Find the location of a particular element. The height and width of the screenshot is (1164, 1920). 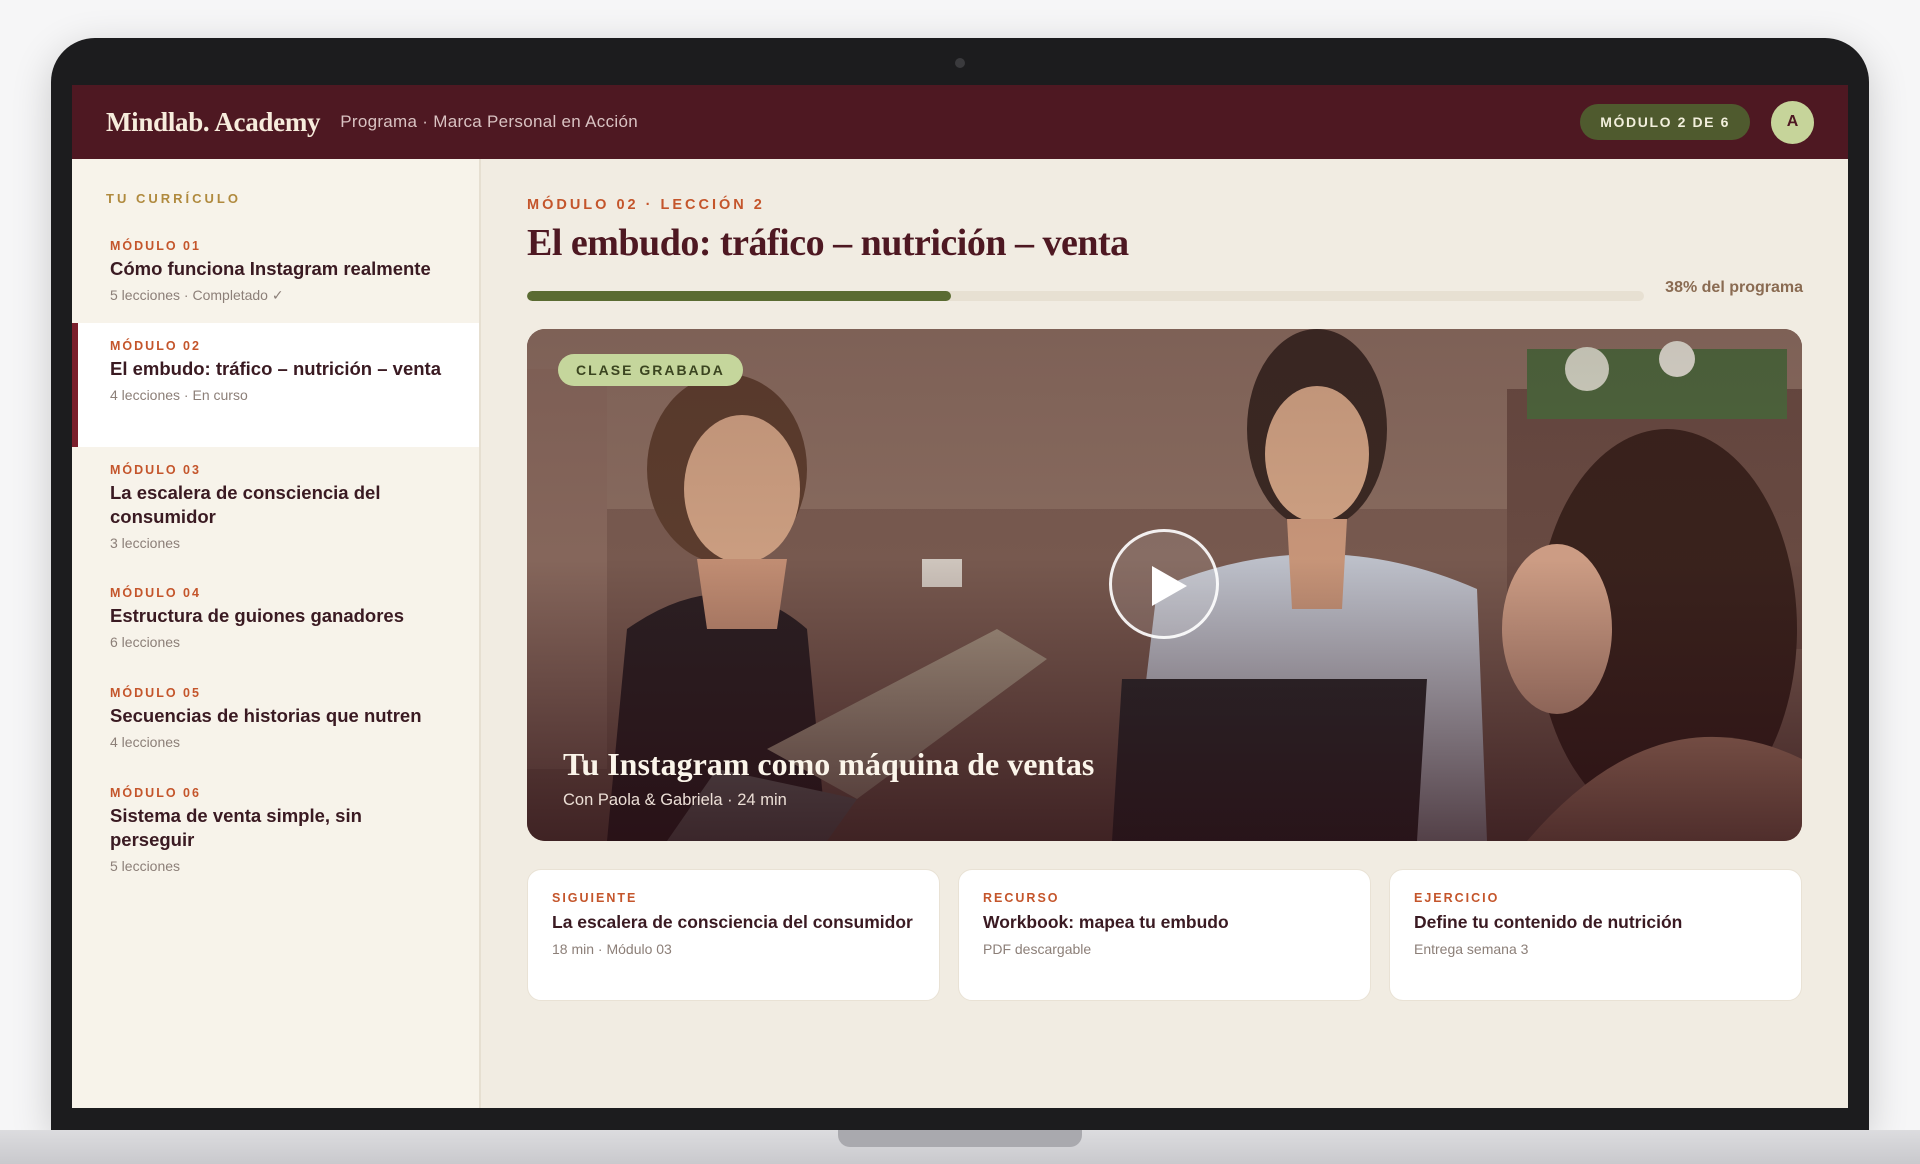

program-progress-bar is located at coordinates (1085, 296).